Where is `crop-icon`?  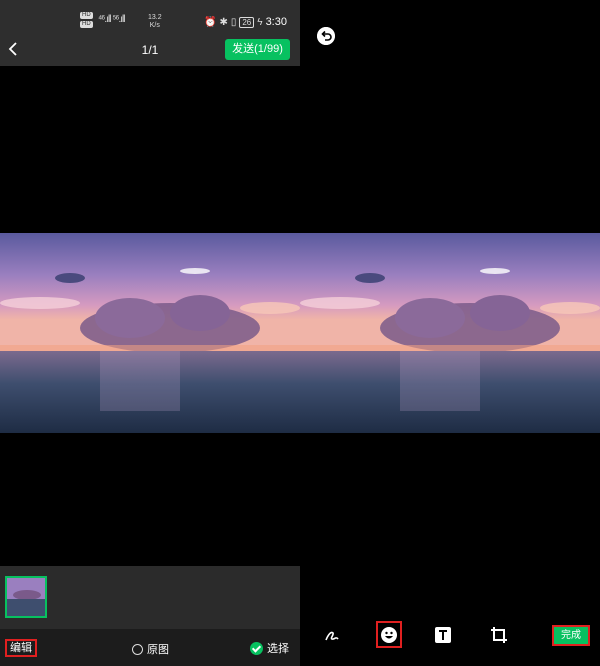
crop-icon is located at coordinates (499, 635).